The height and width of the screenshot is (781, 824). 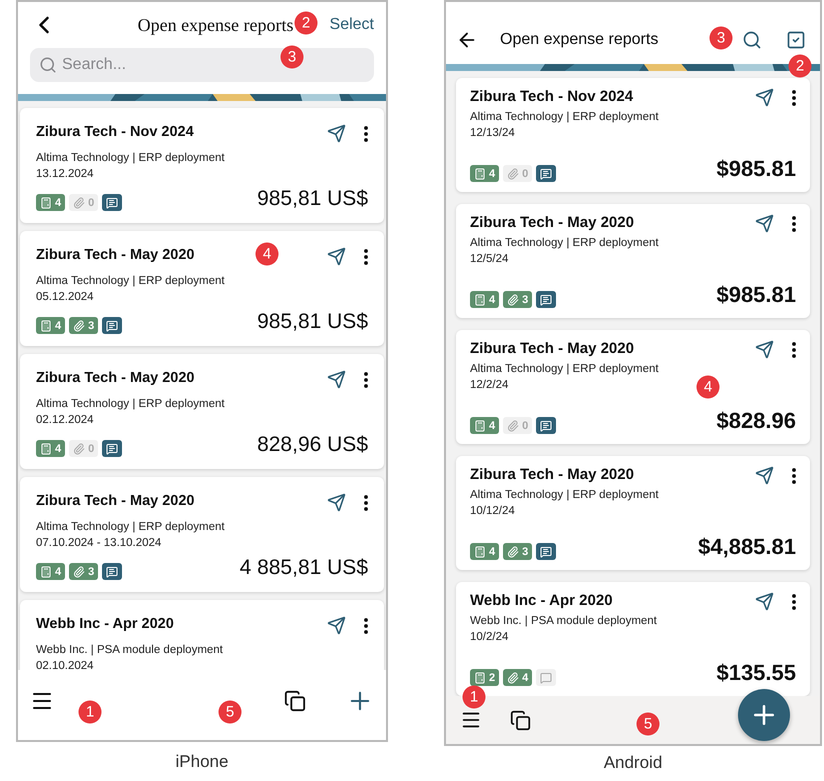 What do you see at coordinates (633, 261) in the screenshot?
I see `report-card: Zibura Tech - May 2020 Altima Technology | ERP deployment 12/5/24 4 3 $985.81` at bounding box center [633, 261].